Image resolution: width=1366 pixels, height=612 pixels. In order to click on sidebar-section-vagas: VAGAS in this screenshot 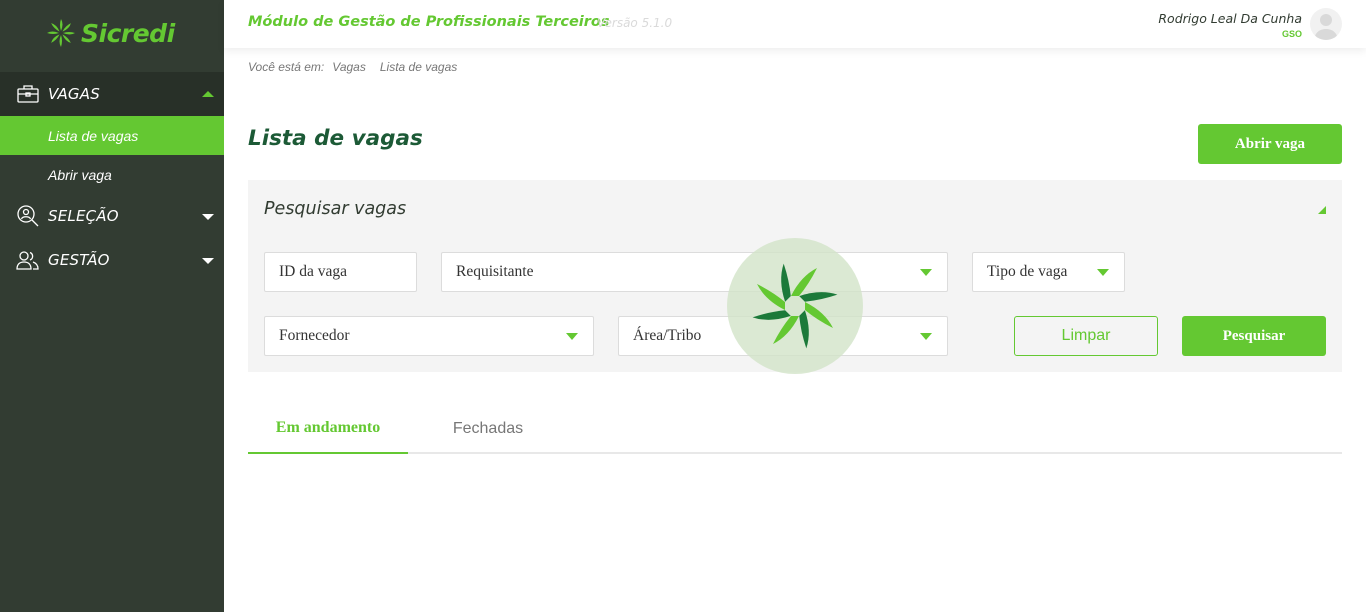, I will do `click(112, 94)`.